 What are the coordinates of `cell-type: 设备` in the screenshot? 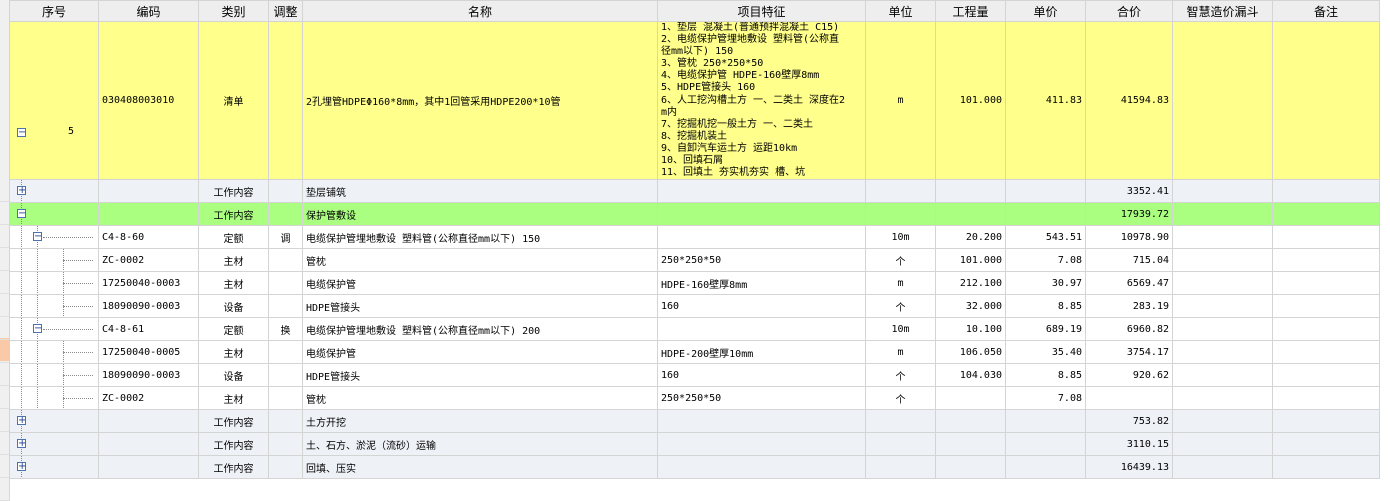 It's located at (233, 375).